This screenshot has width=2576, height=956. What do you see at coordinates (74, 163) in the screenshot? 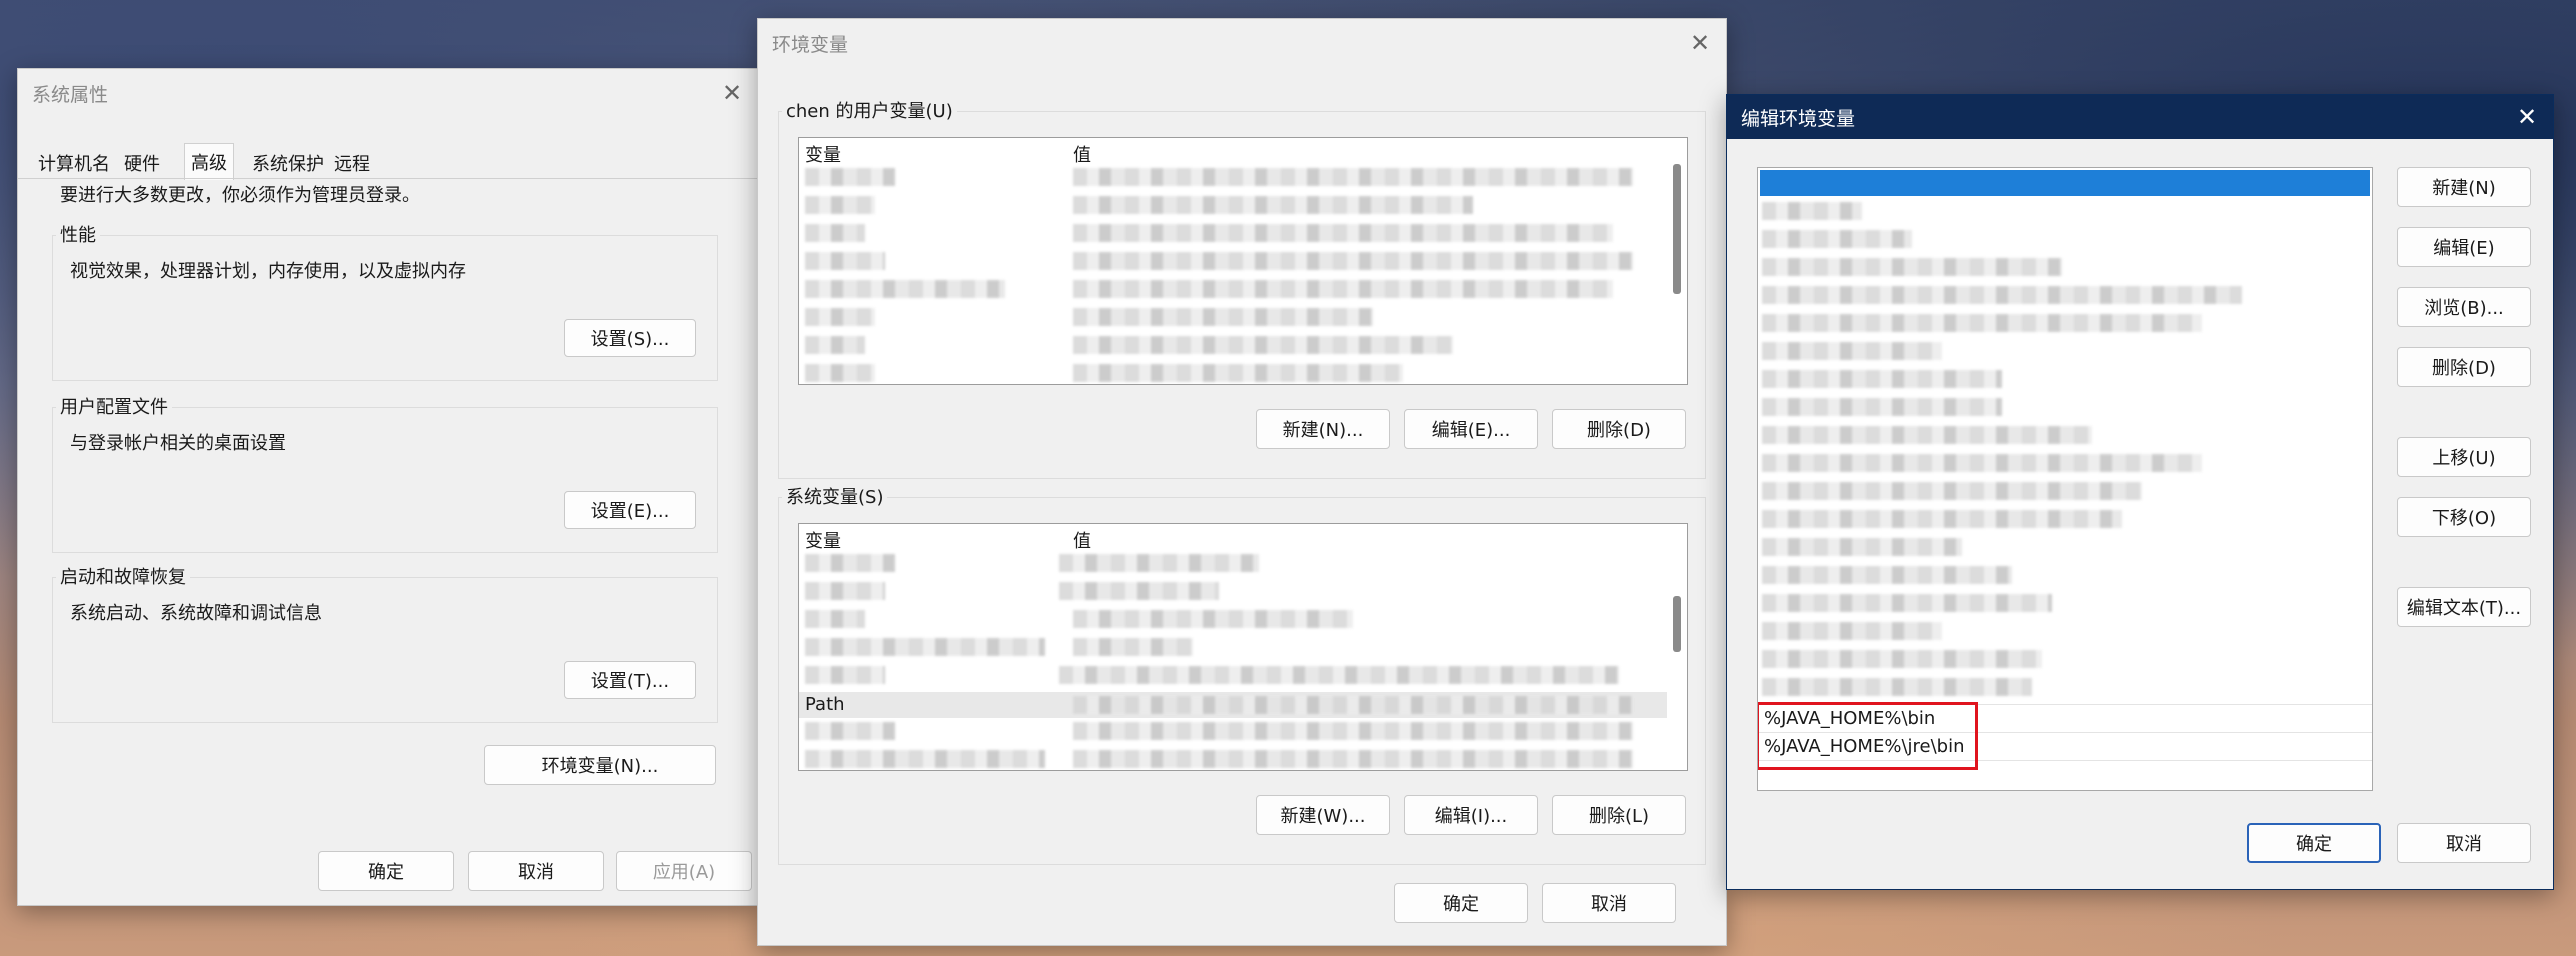
I see `tab-computer-name: 计算机名` at bounding box center [74, 163].